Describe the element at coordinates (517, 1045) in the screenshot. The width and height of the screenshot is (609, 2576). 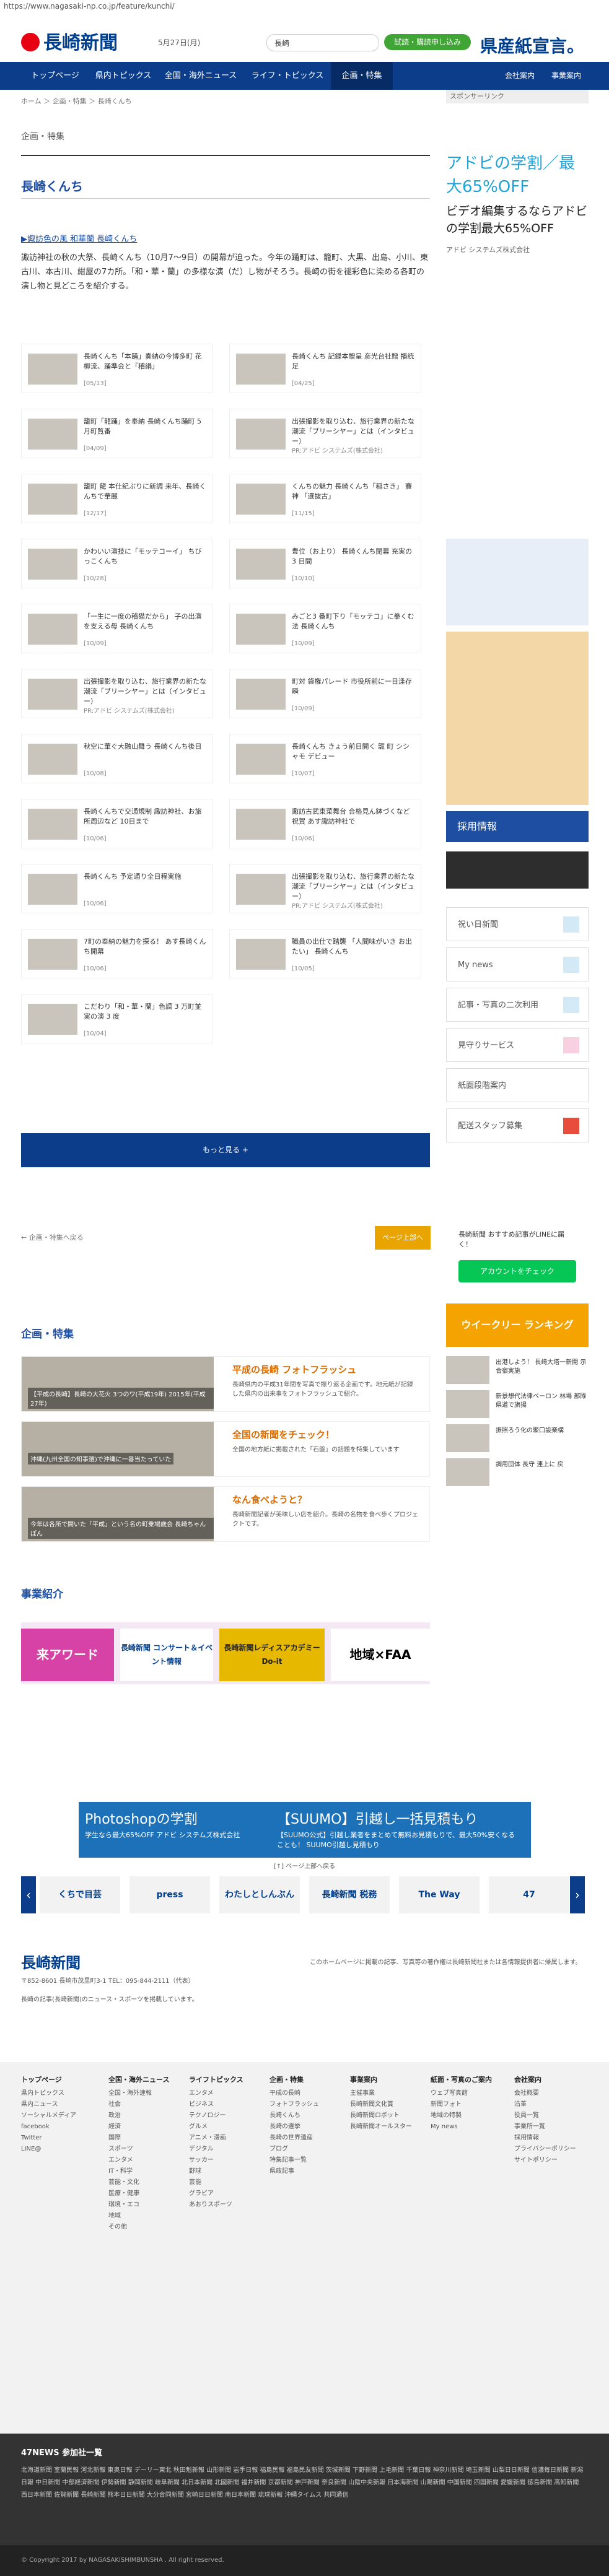
I see `sidebar-button: 見守りサービス` at that location.